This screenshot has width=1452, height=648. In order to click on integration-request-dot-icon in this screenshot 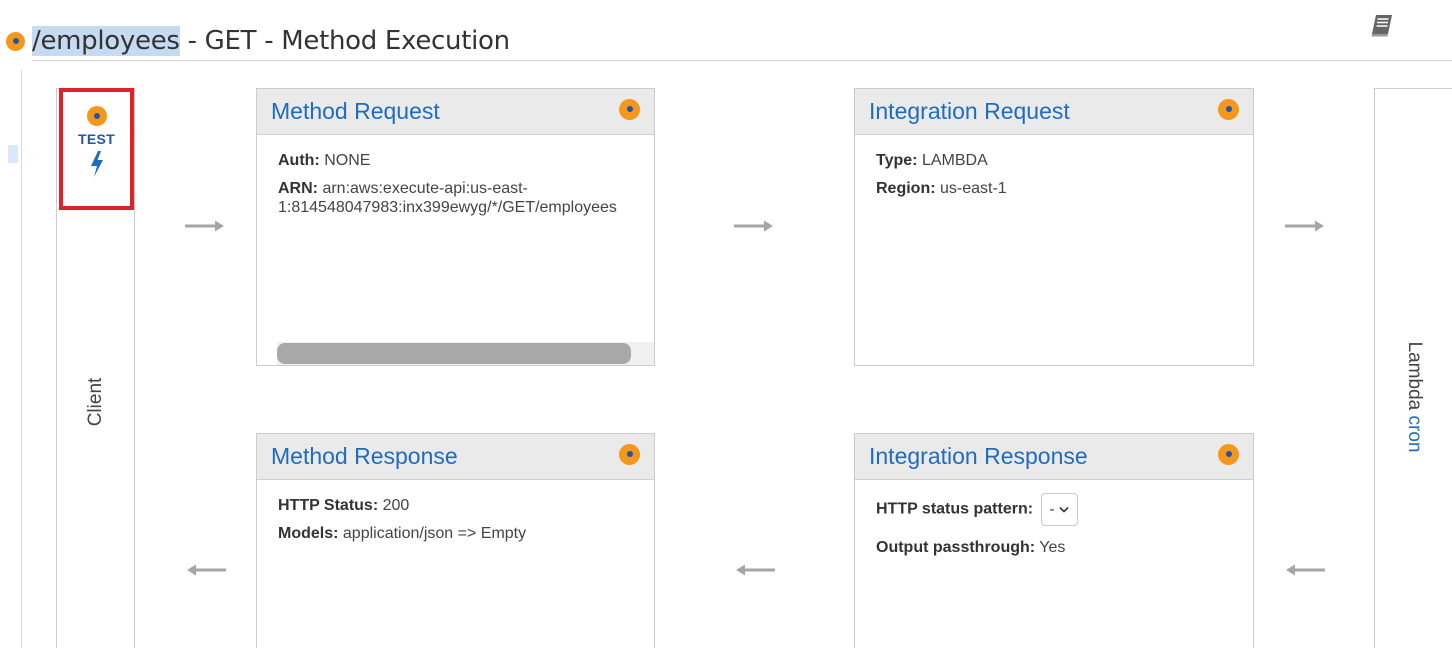, I will do `click(1228, 109)`.